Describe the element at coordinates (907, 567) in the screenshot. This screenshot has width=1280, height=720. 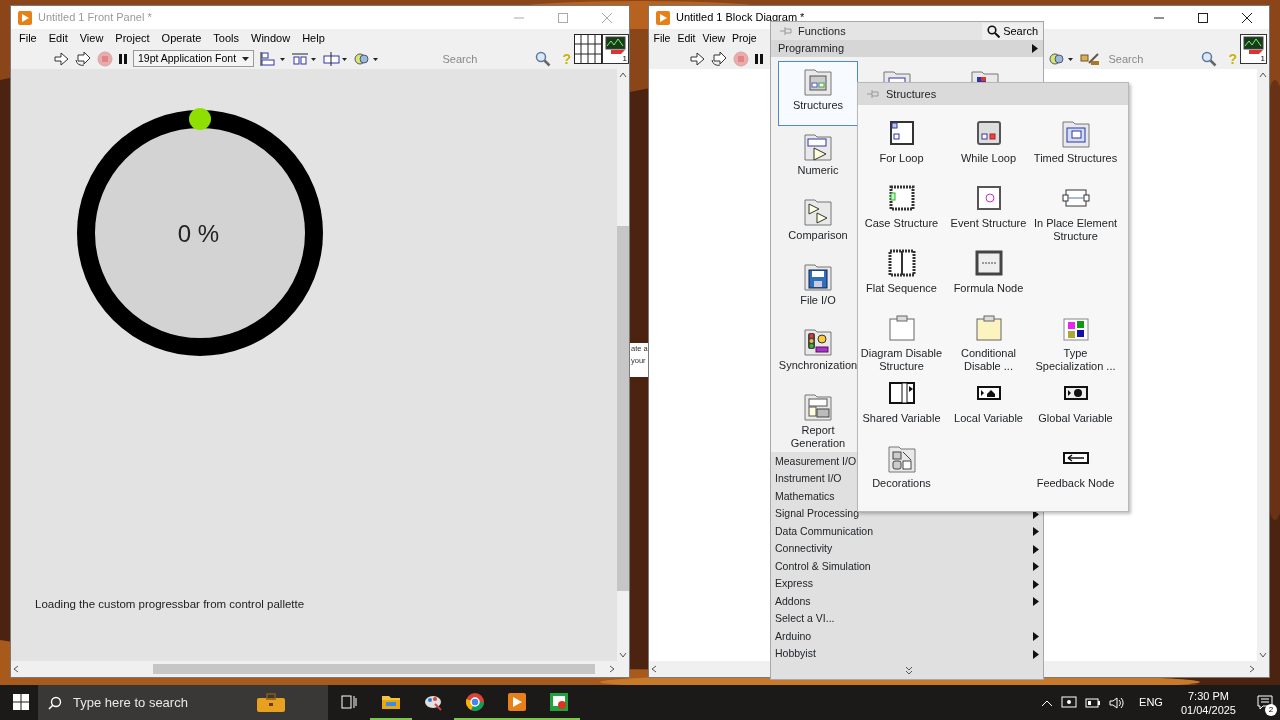
I see `palette-item: Control & Simulation` at that location.